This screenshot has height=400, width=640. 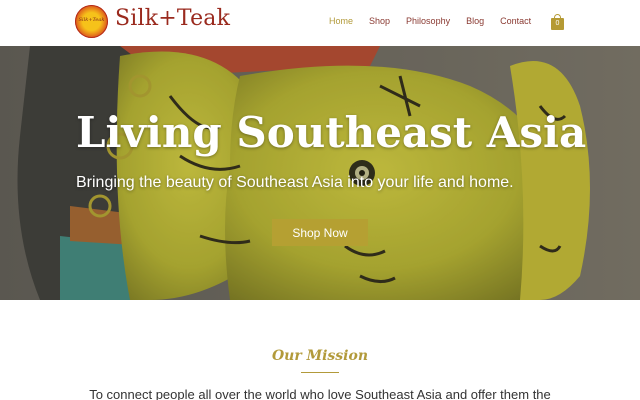 What do you see at coordinates (331, 132) in the screenshot?
I see `hero-title: Living Southeast Asia` at bounding box center [331, 132].